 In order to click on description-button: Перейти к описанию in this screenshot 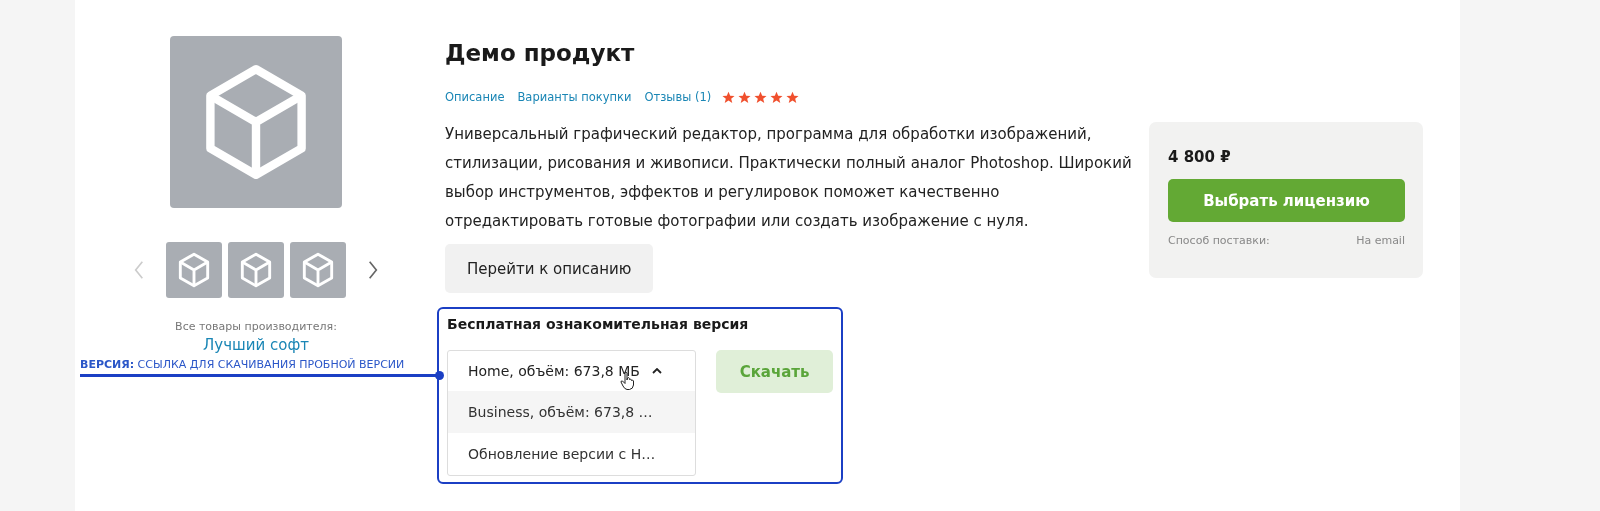, I will do `click(549, 268)`.